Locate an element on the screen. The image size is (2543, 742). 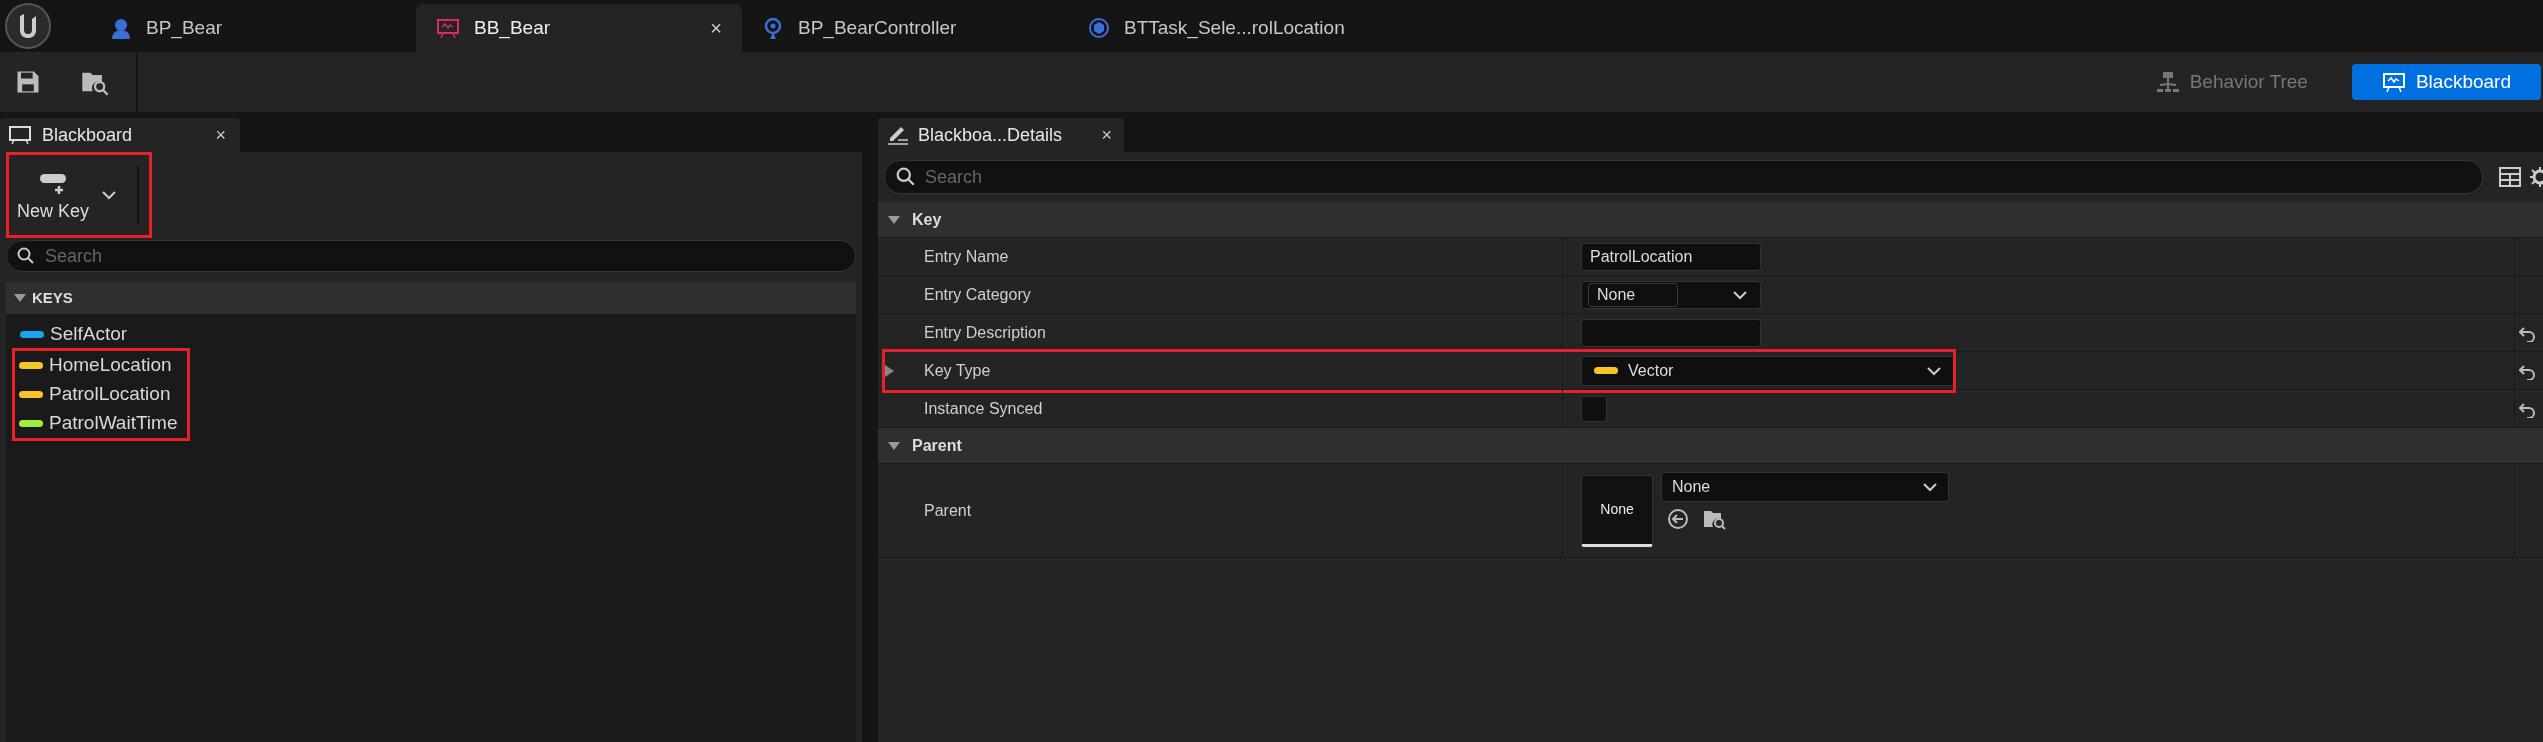
document-tab: BB_Bear × is located at coordinates (579, 28).